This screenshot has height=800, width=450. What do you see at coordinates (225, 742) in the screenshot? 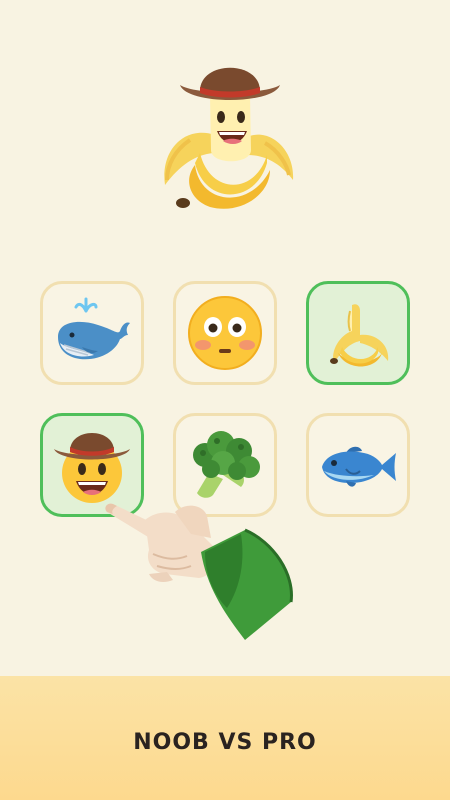
I see `footer-title: NOOB VS PRO` at bounding box center [225, 742].